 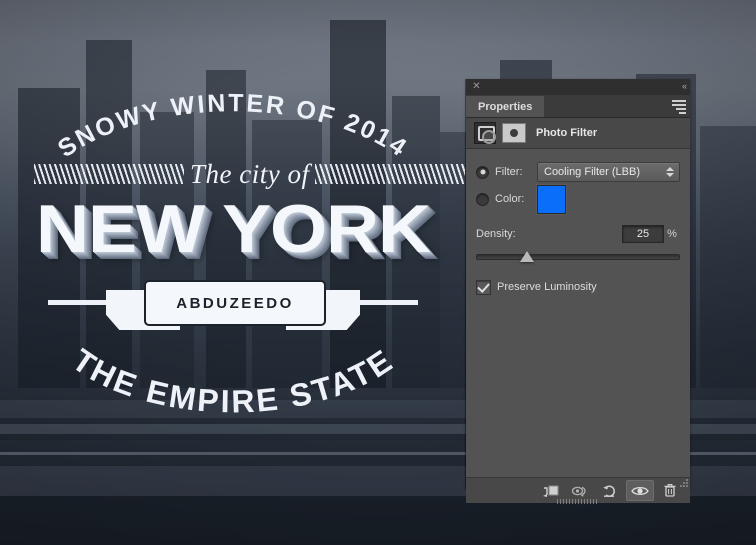 What do you see at coordinates (482, 172) in the screenshot?
I see `filter-radio` at bounding box center [482, 172].